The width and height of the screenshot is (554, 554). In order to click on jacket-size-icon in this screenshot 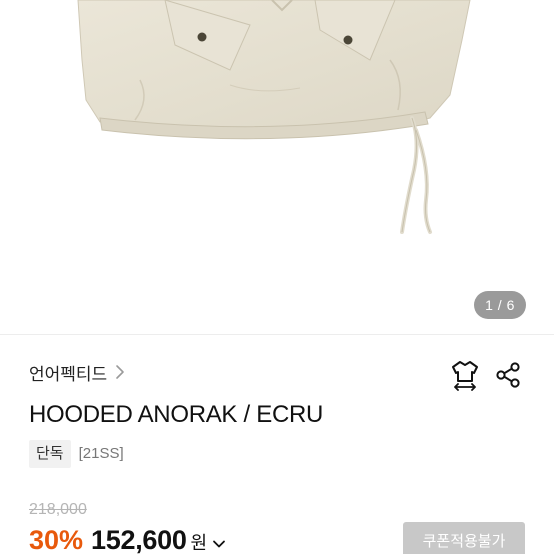, I will do `click(465, 376)`.